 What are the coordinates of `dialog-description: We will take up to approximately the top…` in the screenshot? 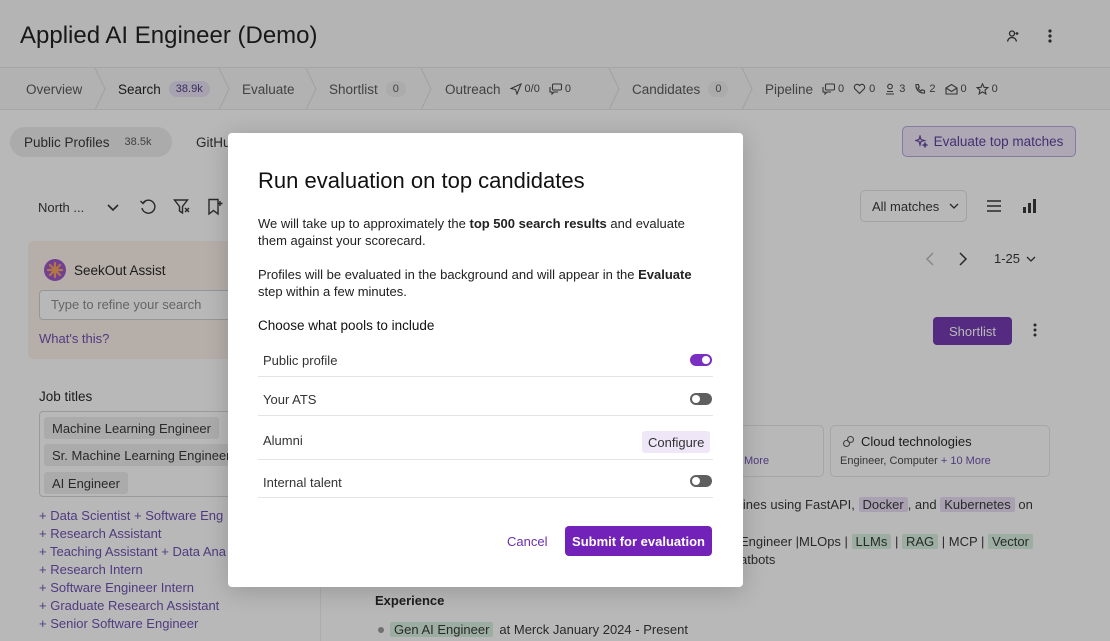 It's located at (471, 232).